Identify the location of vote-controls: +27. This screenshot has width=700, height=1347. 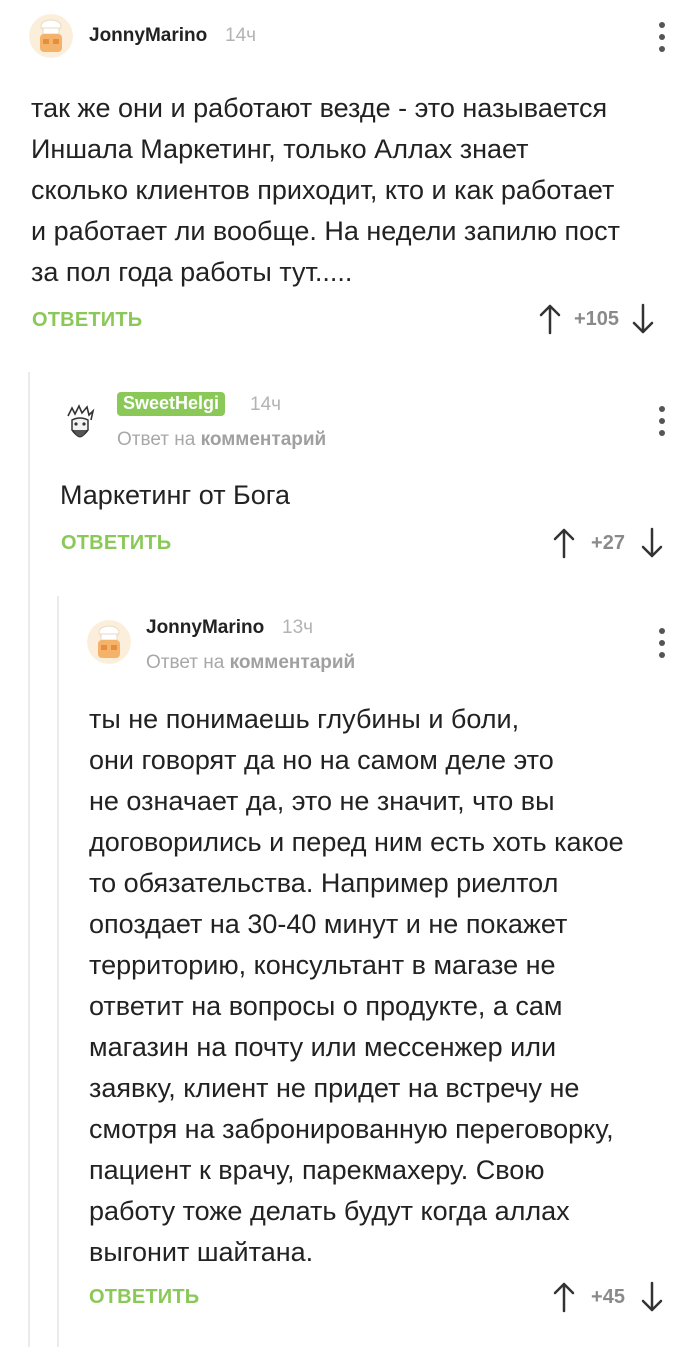
(608, 543).